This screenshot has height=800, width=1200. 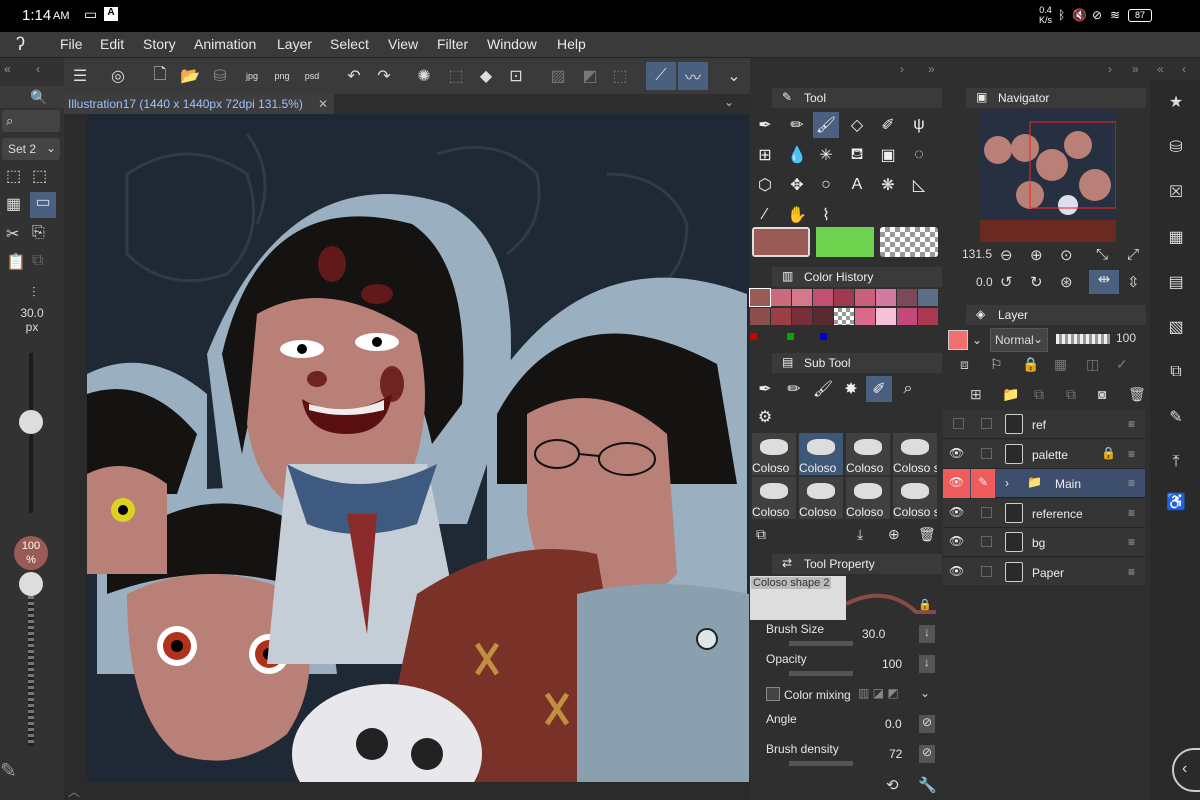 I want to click on text-icon: A, so click(x=857, y=185).